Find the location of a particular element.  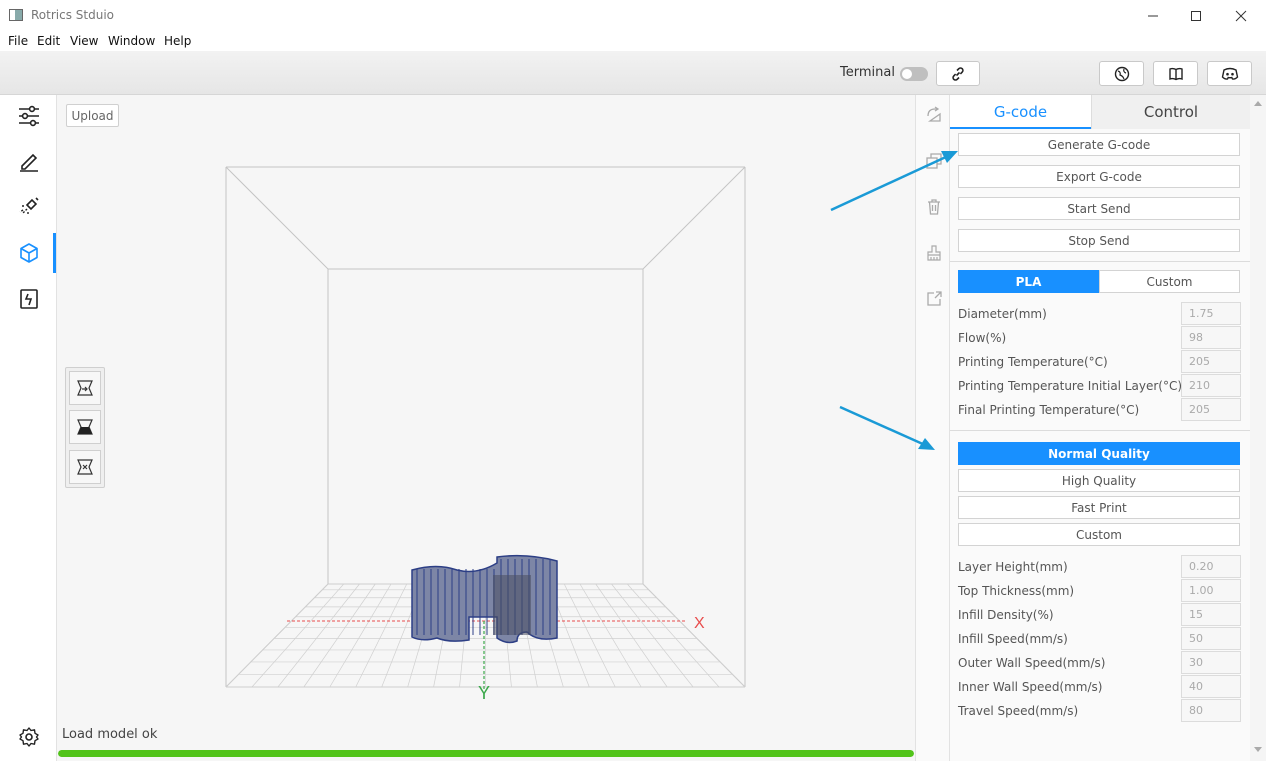

menu-file: File is located at coordinates (18, 41).